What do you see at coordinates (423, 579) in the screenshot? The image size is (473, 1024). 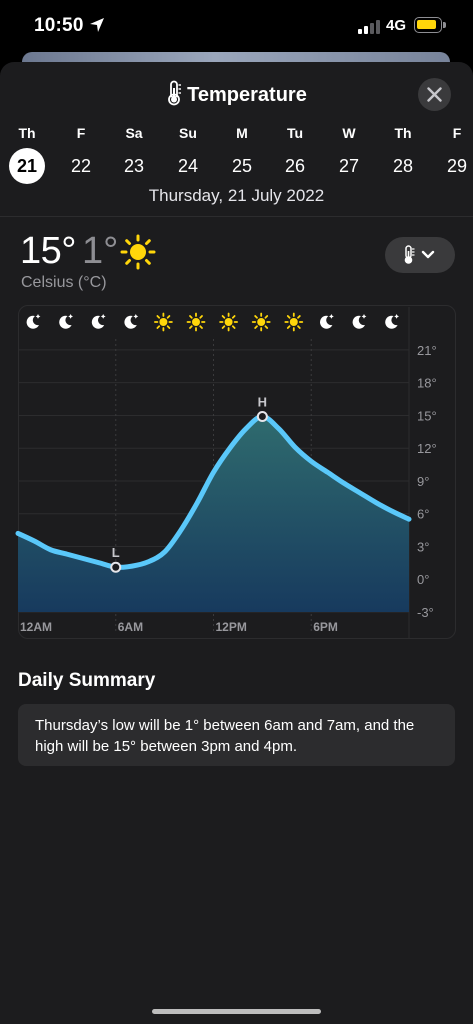 I see `y-tick-label: 0°` at bounding box center [423, 579].